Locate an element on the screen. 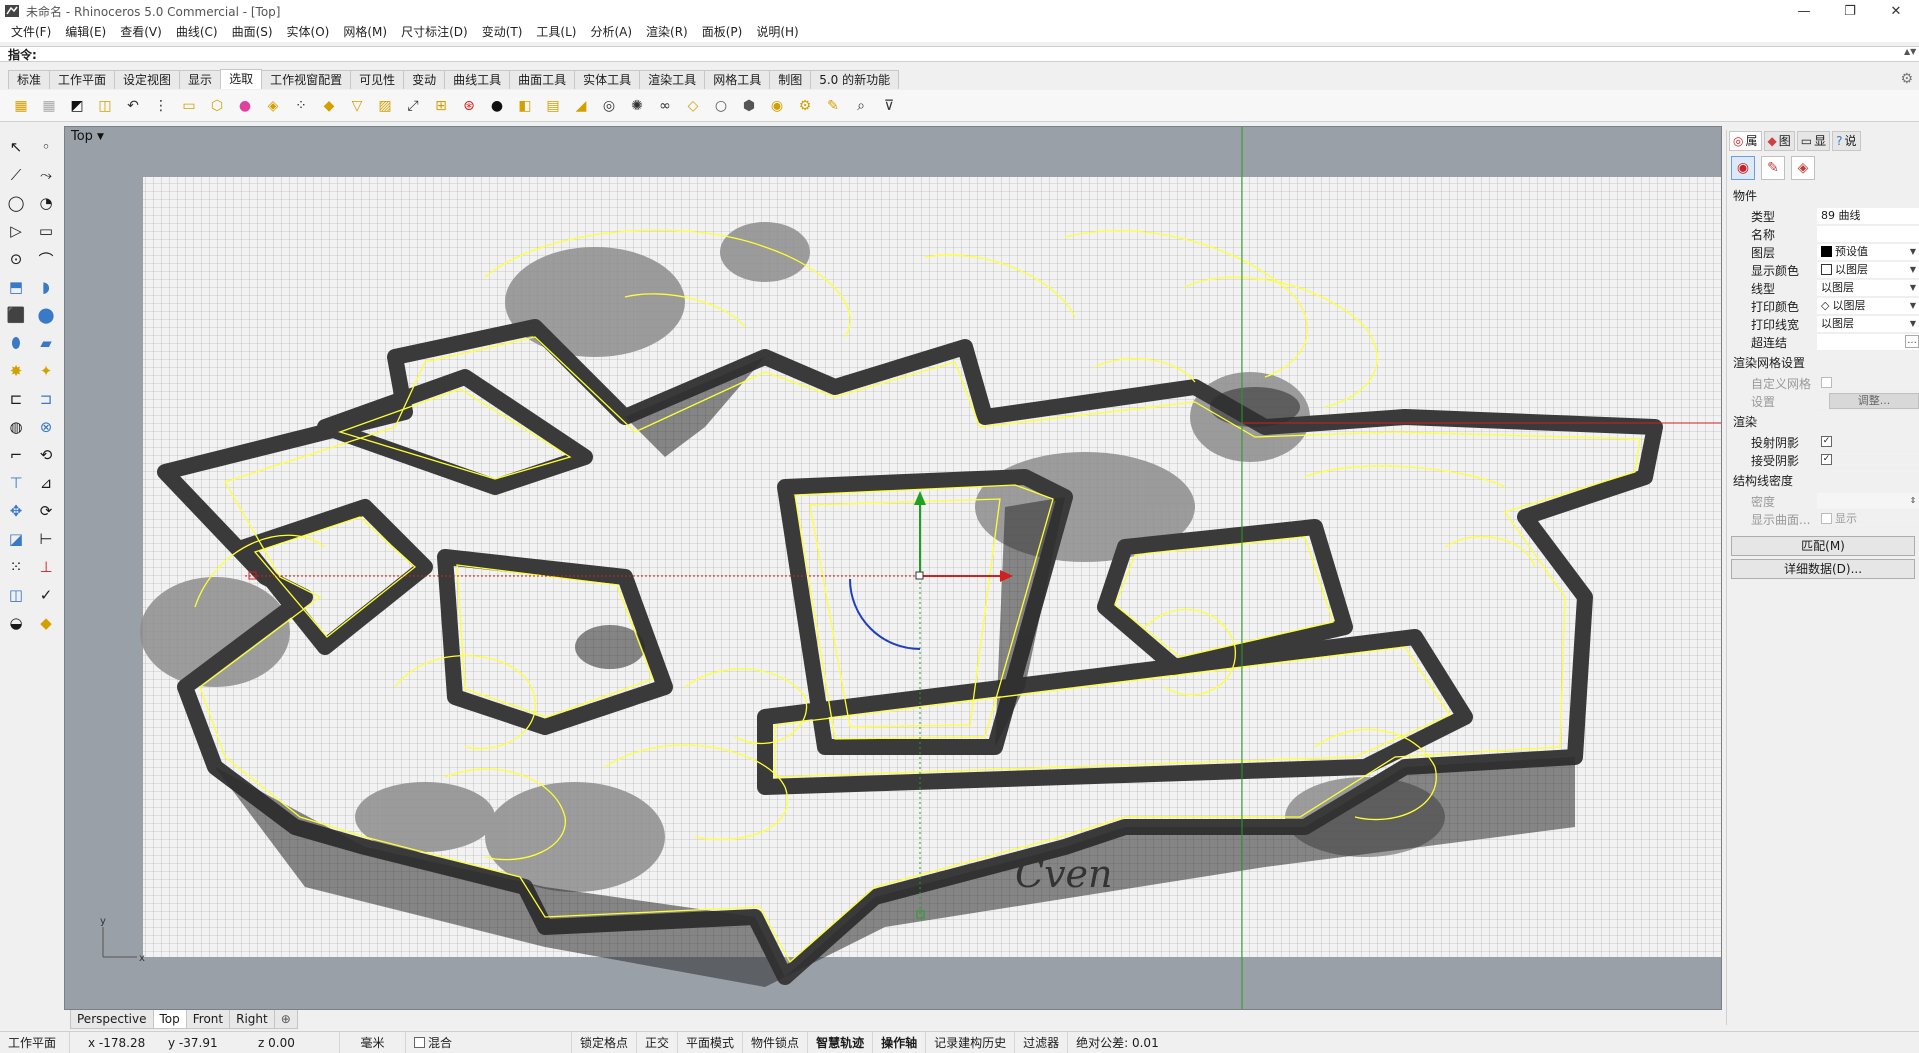  match-properties-button: 匹配(M) is located at coordinates (1823, 546).